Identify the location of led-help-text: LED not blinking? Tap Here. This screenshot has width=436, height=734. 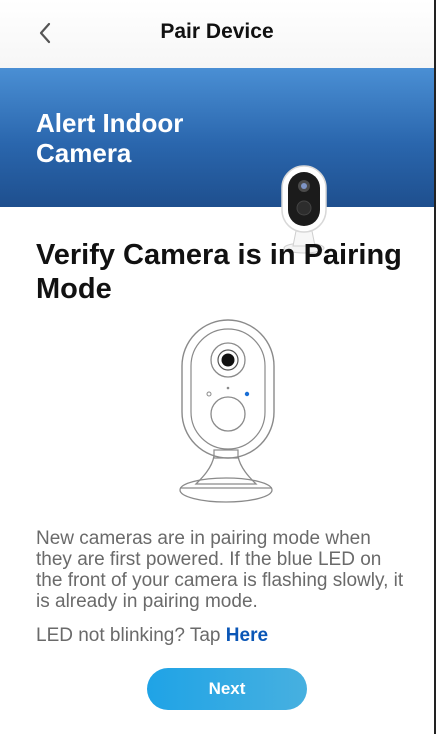
(152, 636).